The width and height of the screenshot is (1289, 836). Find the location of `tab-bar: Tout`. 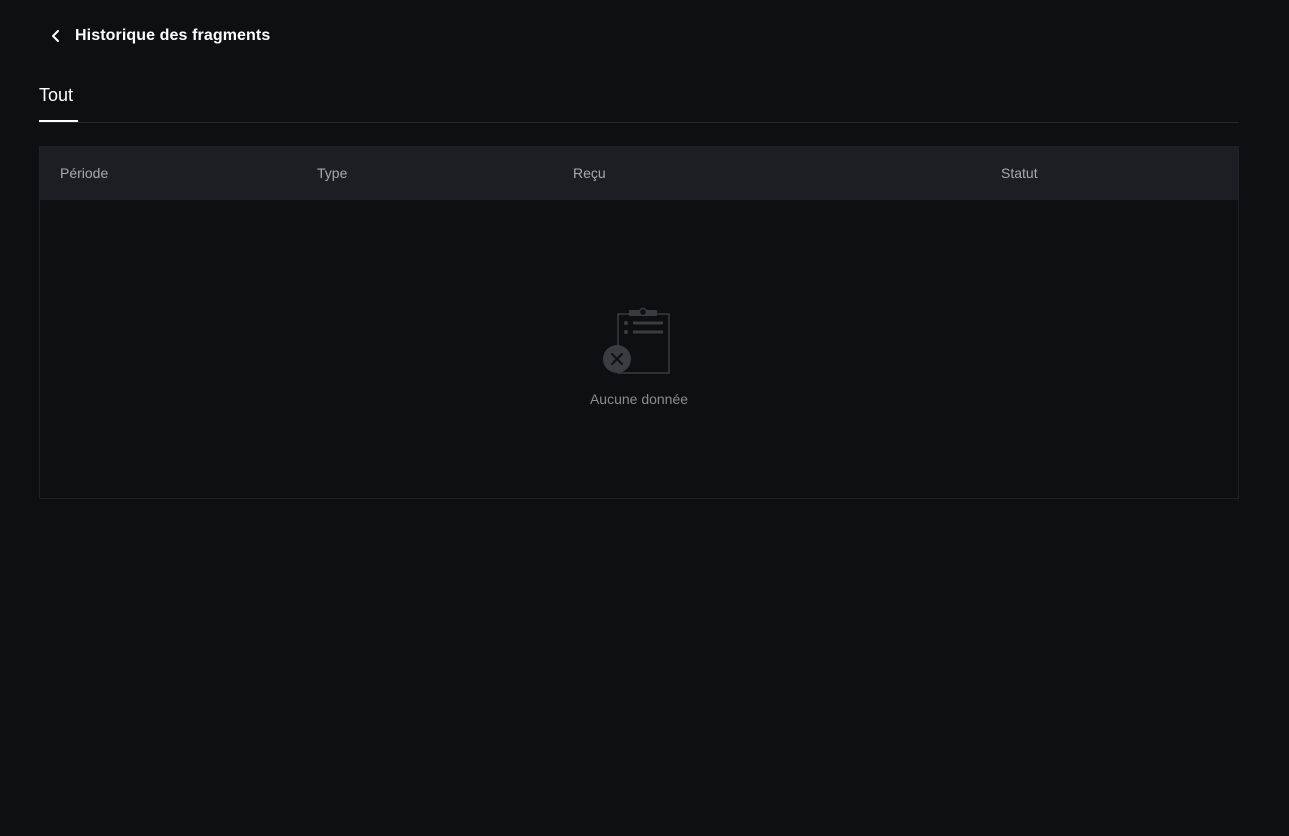

tab-bar: Tout is located at coordinates (639, 101).